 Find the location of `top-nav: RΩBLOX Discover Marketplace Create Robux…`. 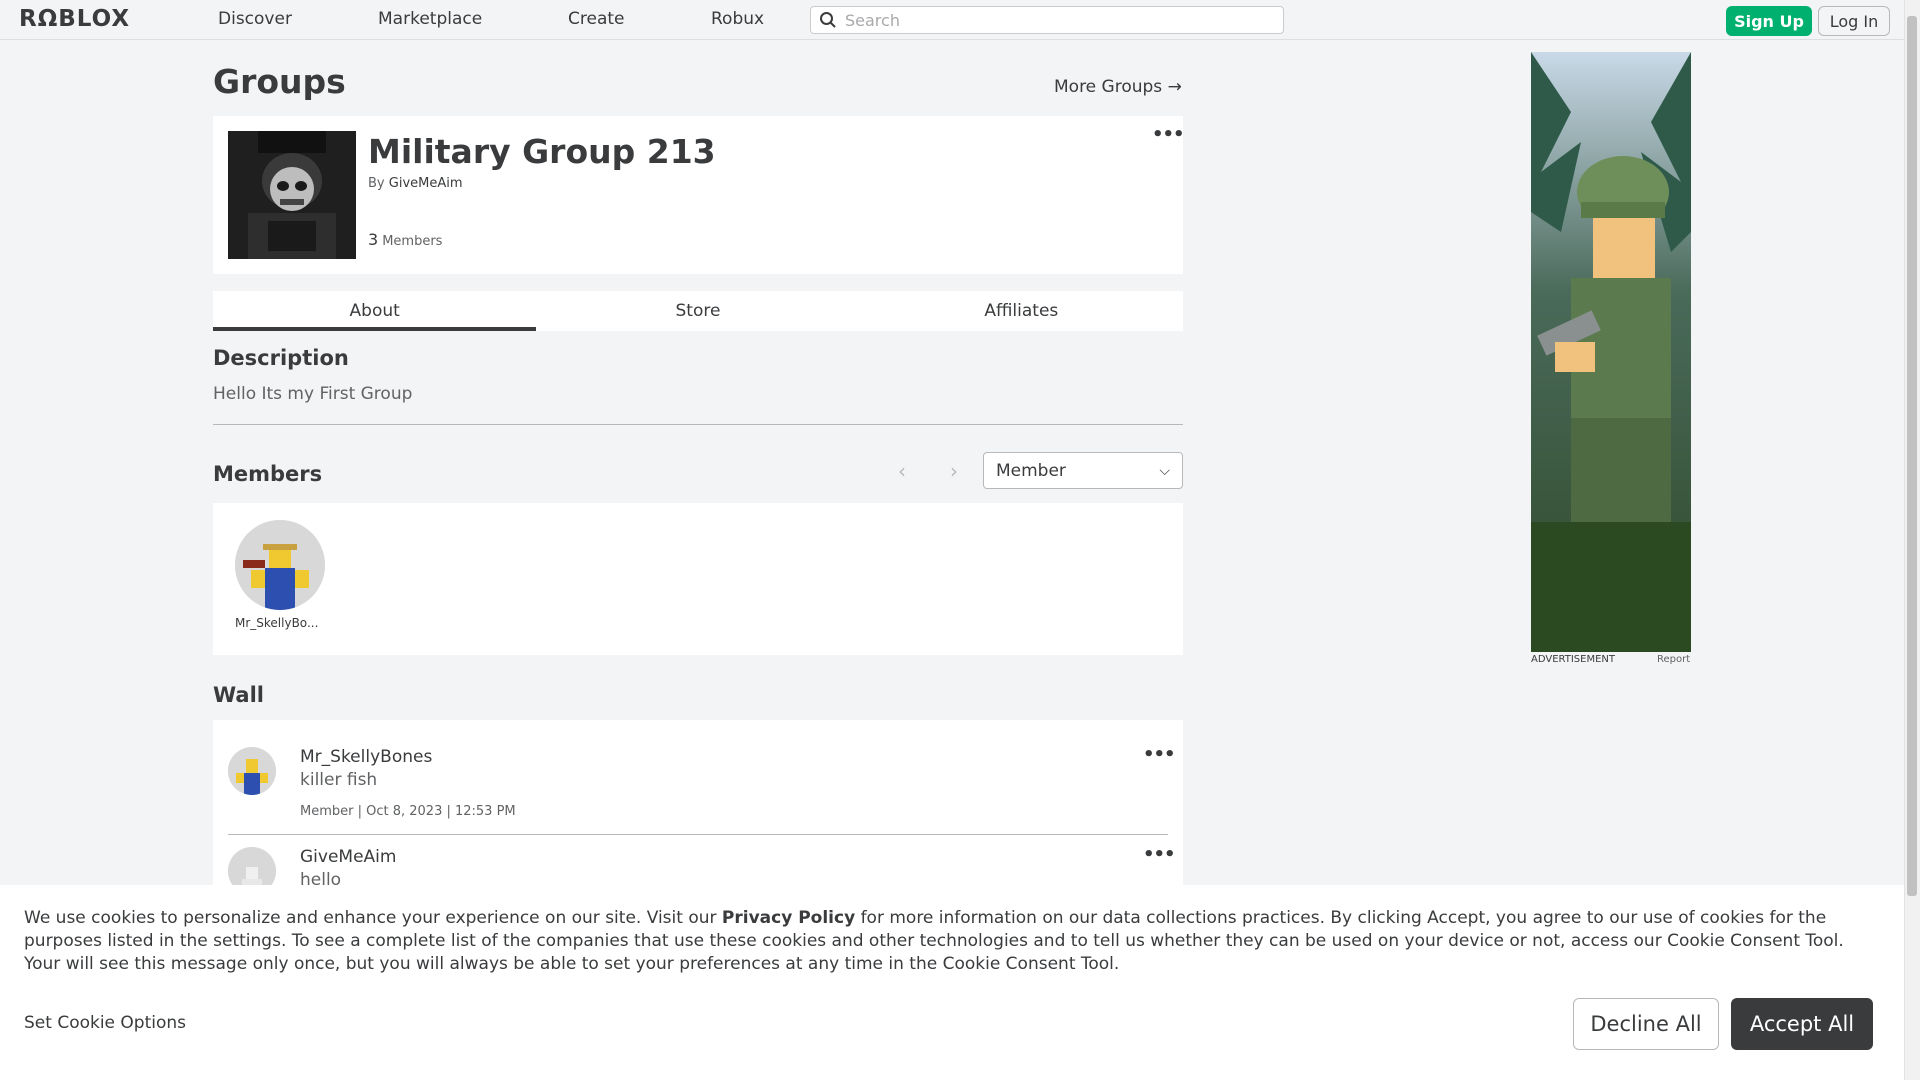

top-nav: RΩBLOX Discover Marketplace Create Robux… is located at coordinates (952, 20).